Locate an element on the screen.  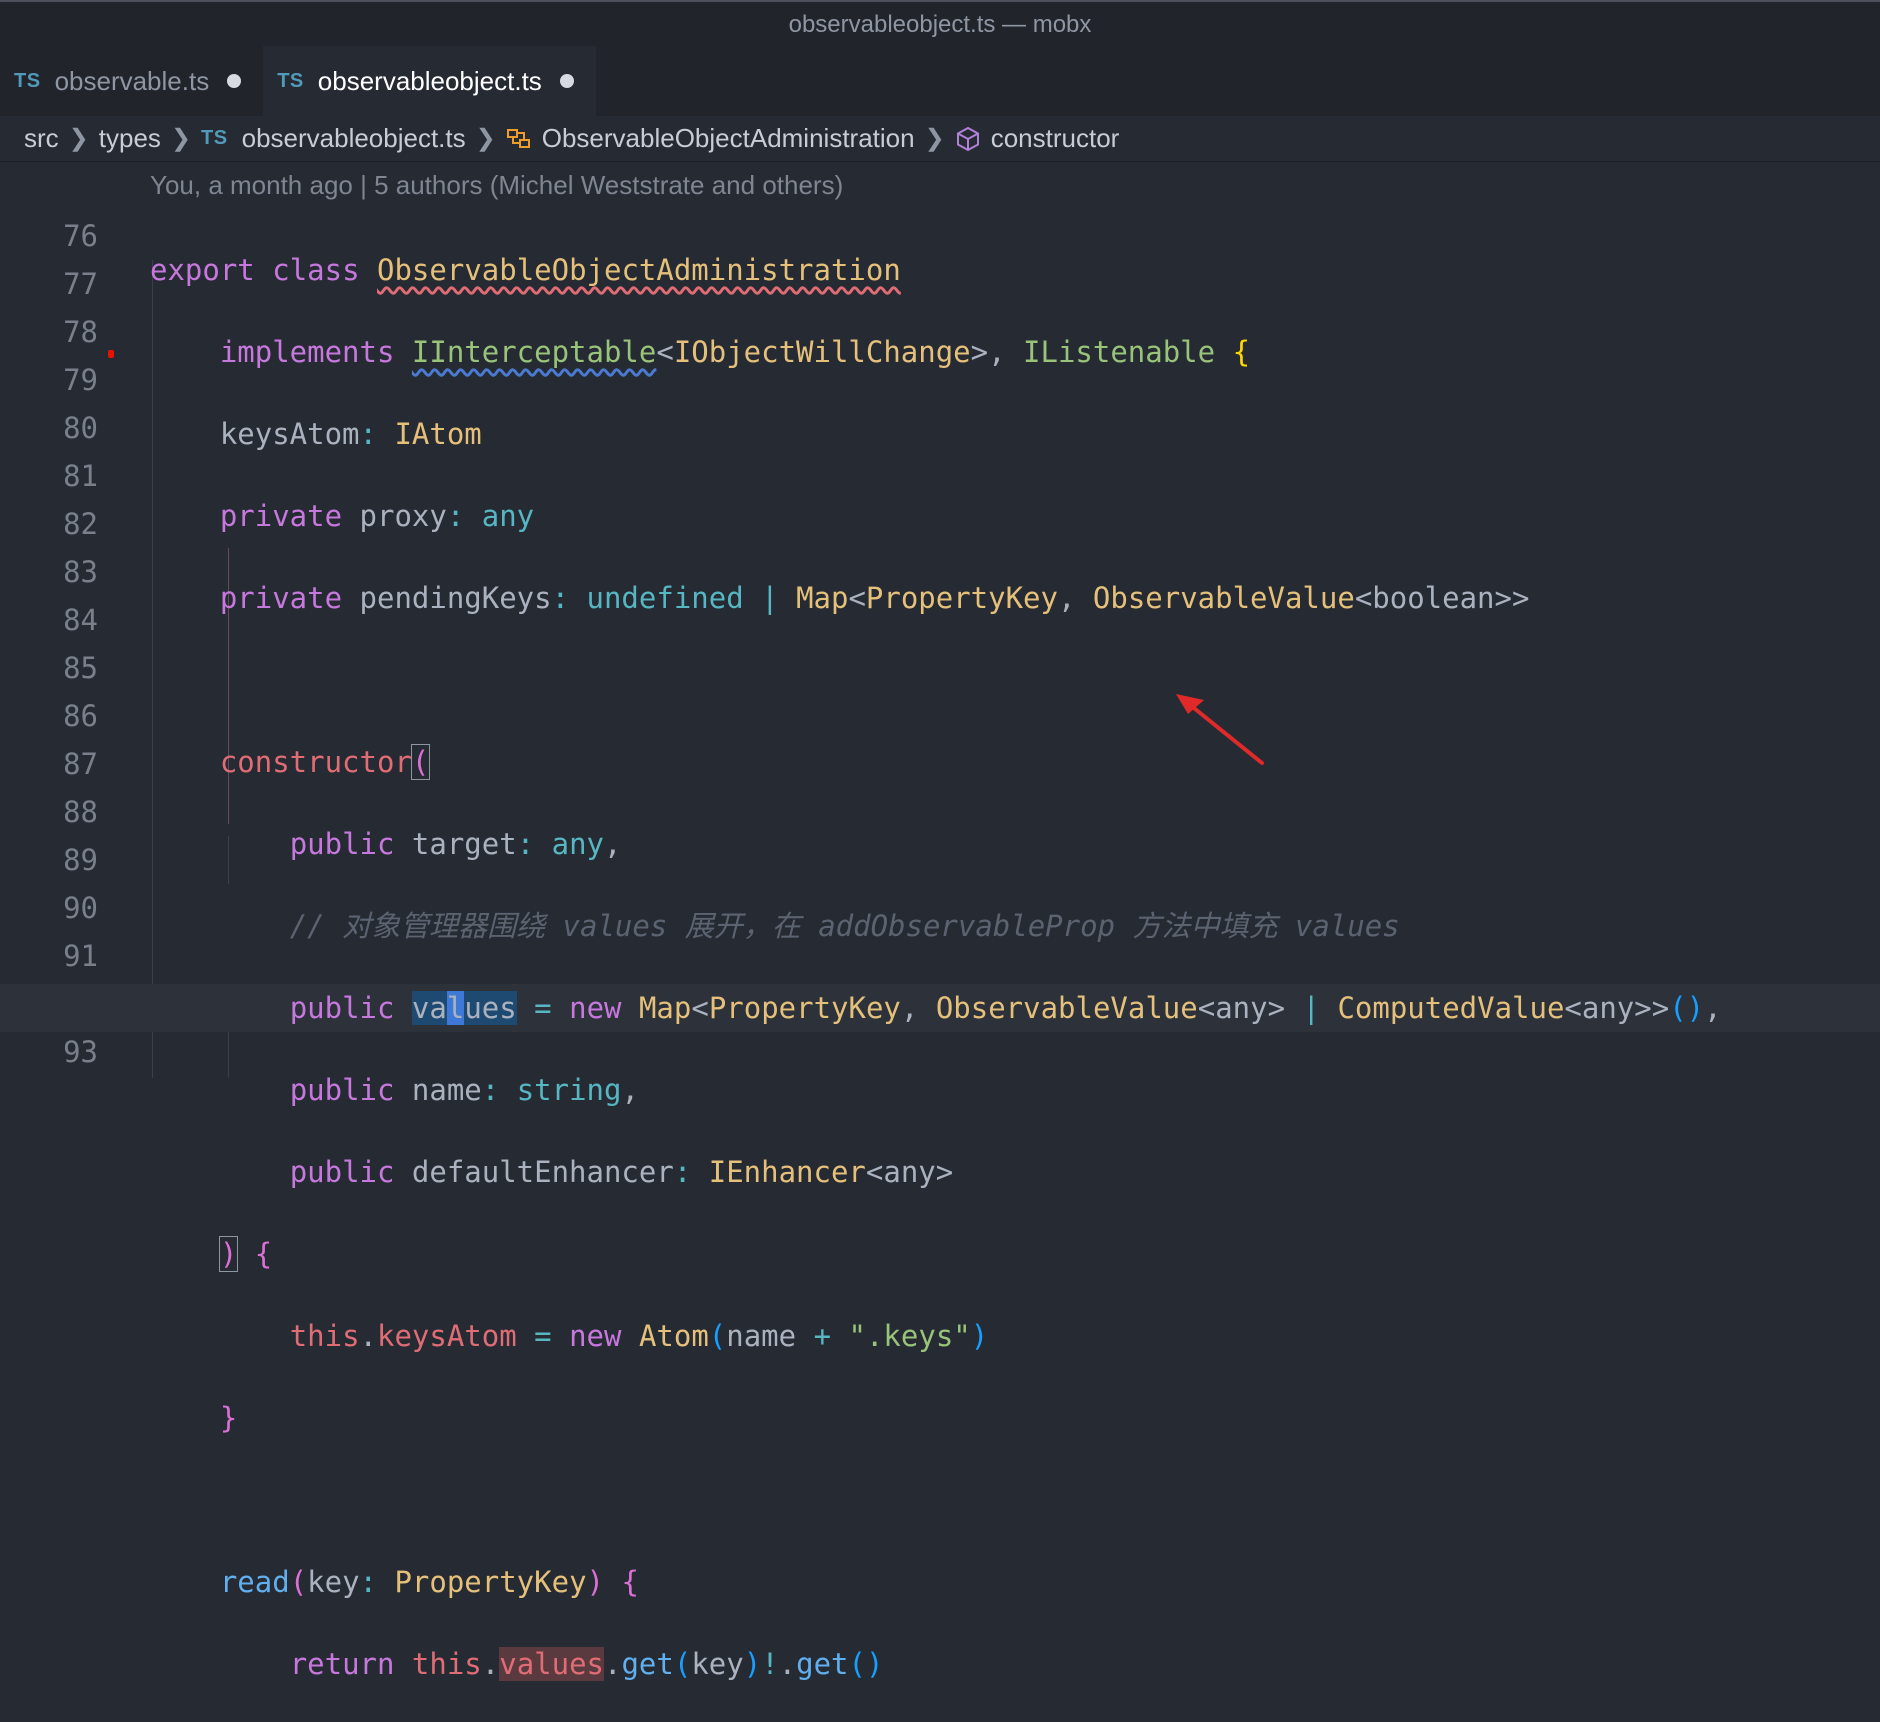
line-number: 93 is located at coordinates (80, 1052).